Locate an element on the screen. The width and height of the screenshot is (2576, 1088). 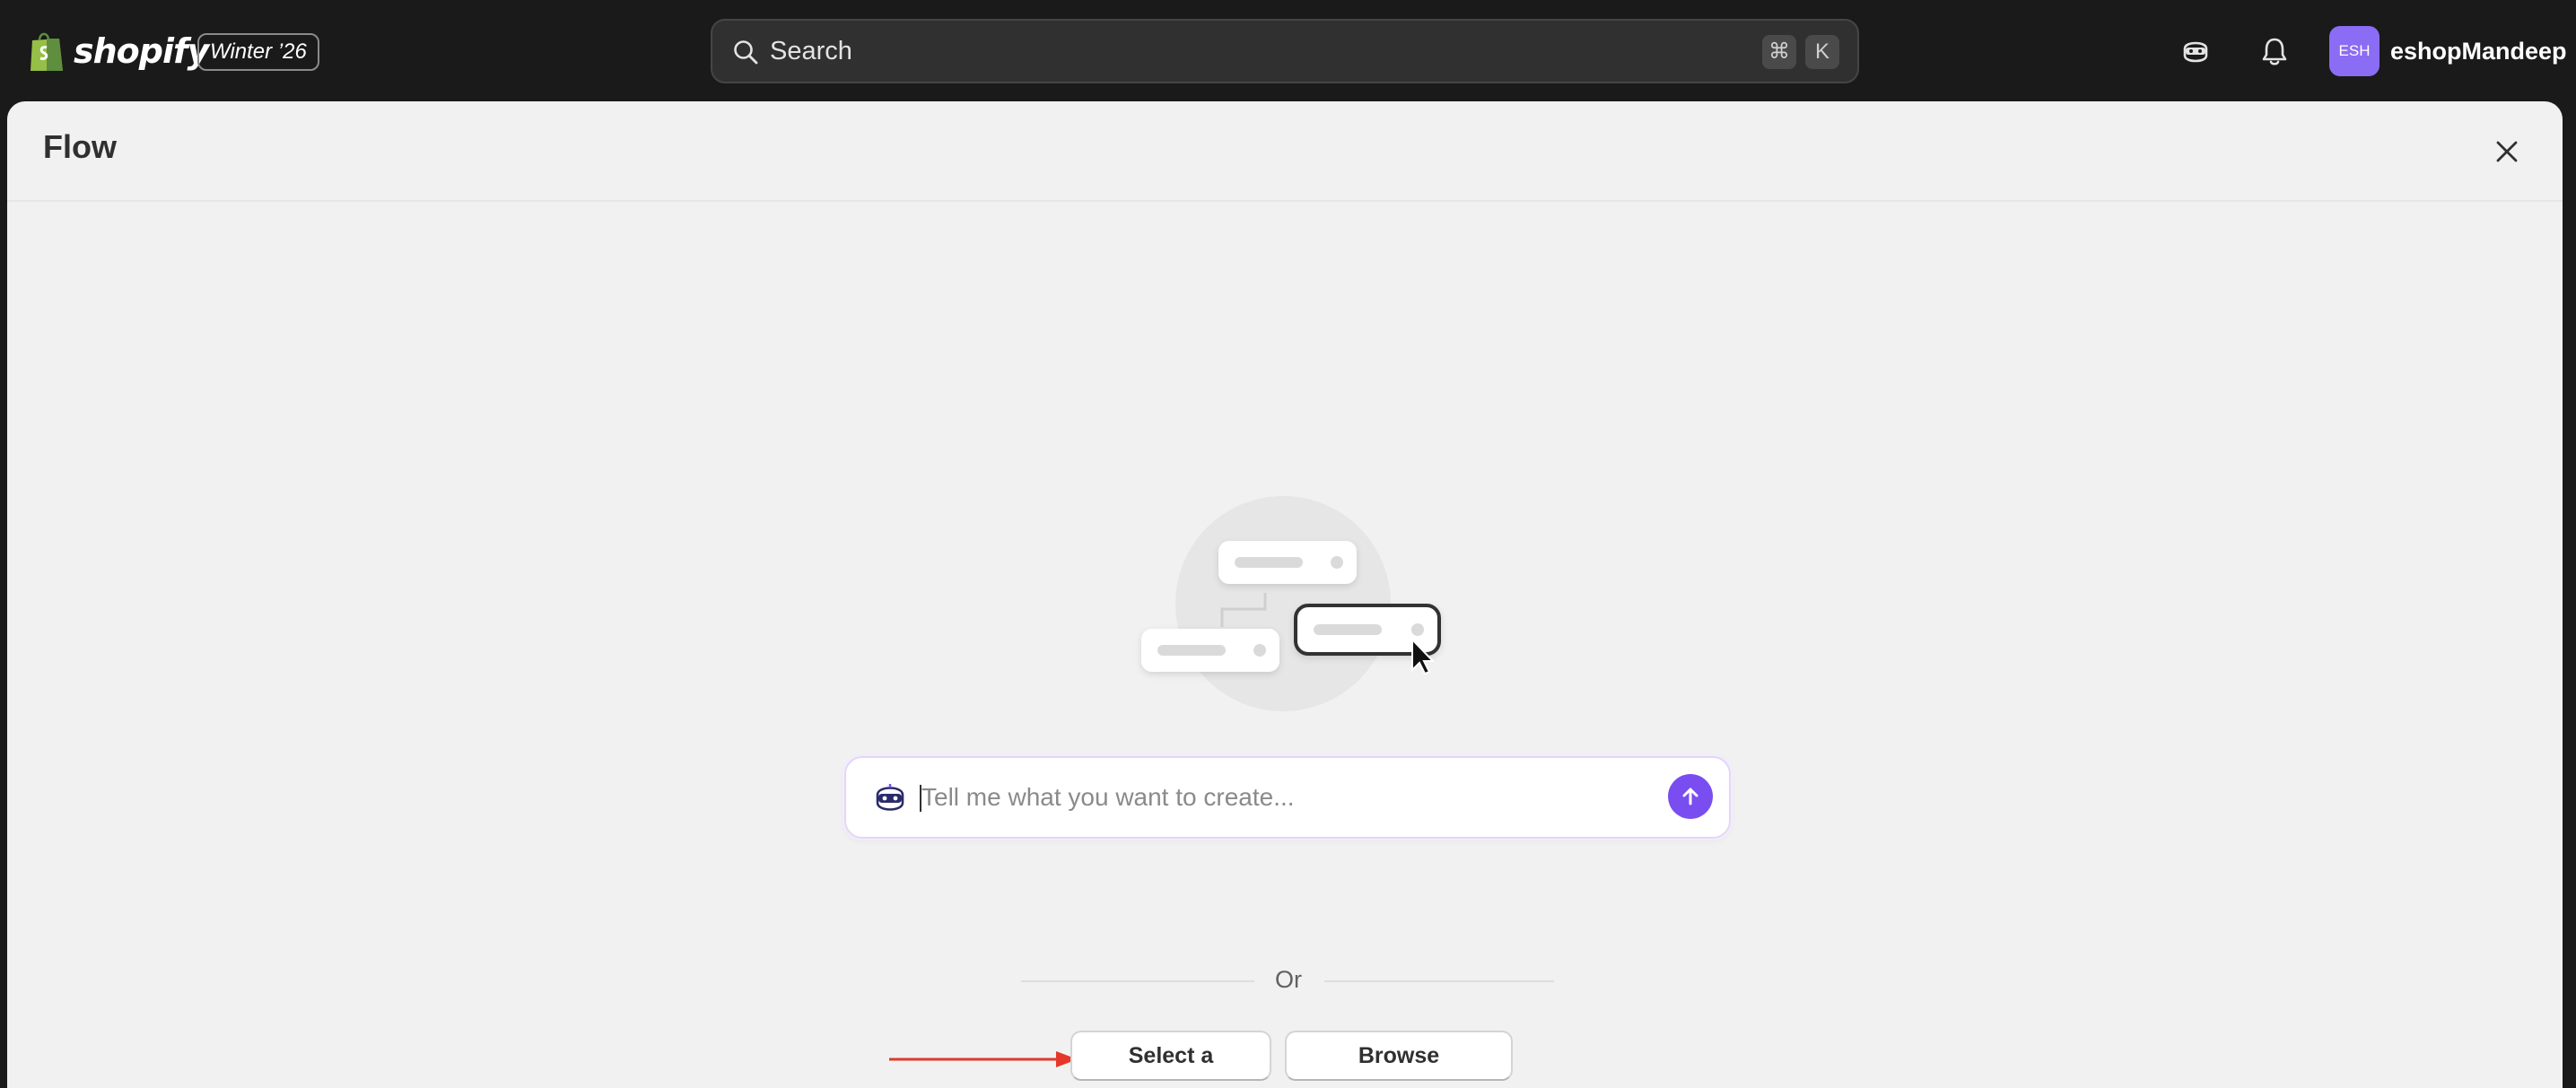
notifications-button is located at coordinates (2274, 51).